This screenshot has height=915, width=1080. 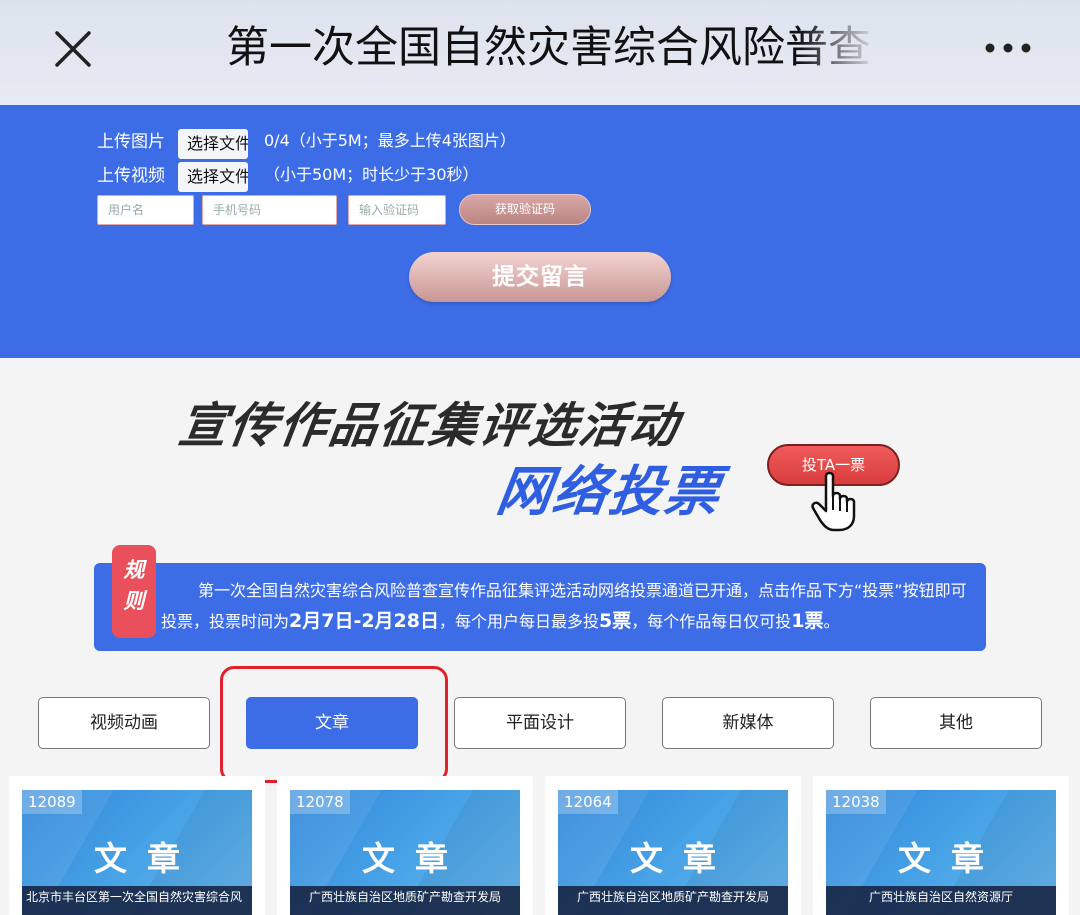 I want to click on work-thumbnail: 12089 文章 北京市丰台区第一次全国自然灾害综合风, so click(x=137, y=852).